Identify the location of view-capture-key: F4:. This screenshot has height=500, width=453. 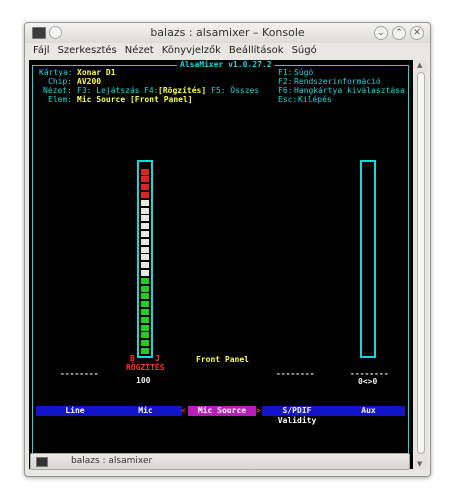
(151, 90).